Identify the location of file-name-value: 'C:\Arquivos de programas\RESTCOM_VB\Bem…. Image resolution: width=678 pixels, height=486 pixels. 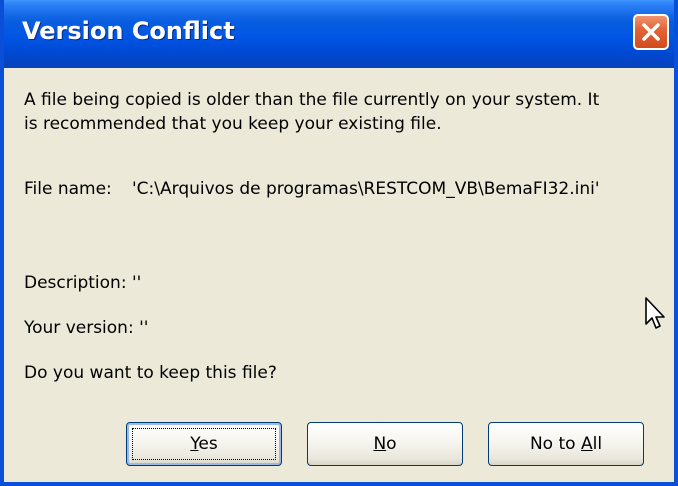
(366, 189).